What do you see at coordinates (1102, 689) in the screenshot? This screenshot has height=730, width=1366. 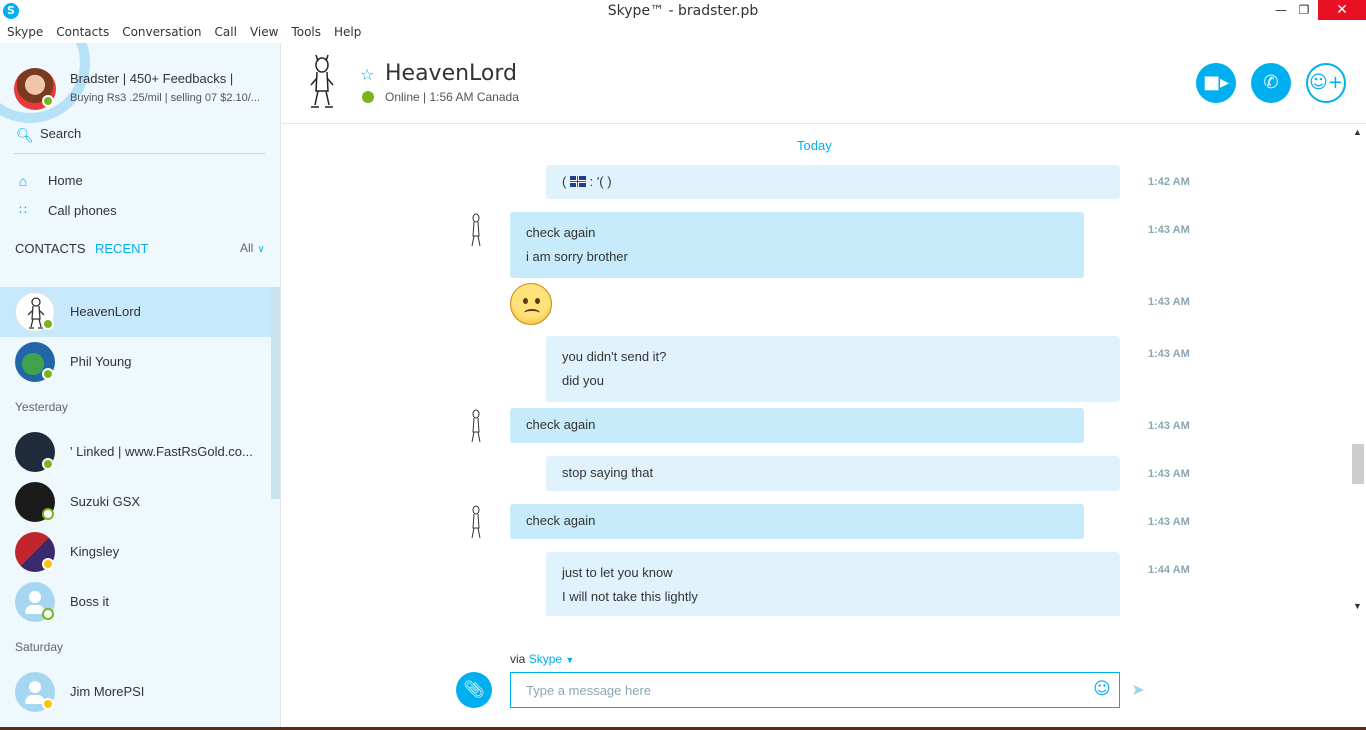 I see `emoticon-icon: ☺` at bounding box center [1102, 689].